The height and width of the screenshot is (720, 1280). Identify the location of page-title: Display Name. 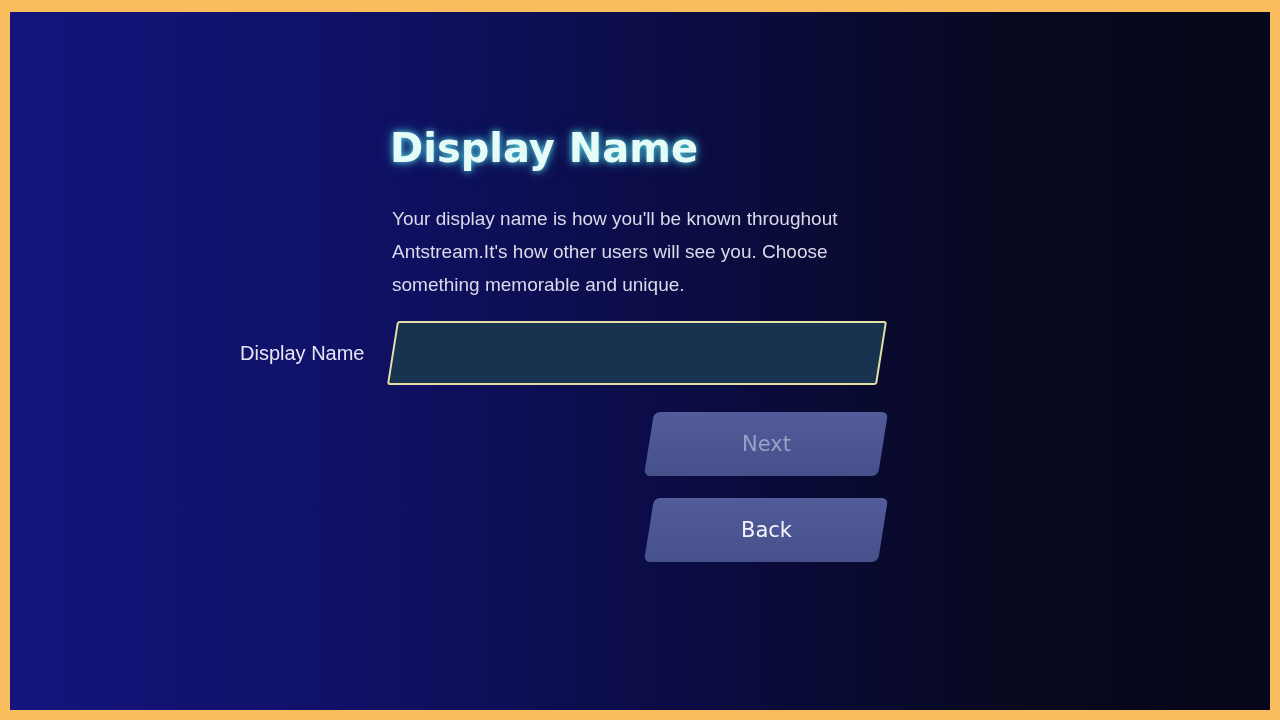
(544, 148).